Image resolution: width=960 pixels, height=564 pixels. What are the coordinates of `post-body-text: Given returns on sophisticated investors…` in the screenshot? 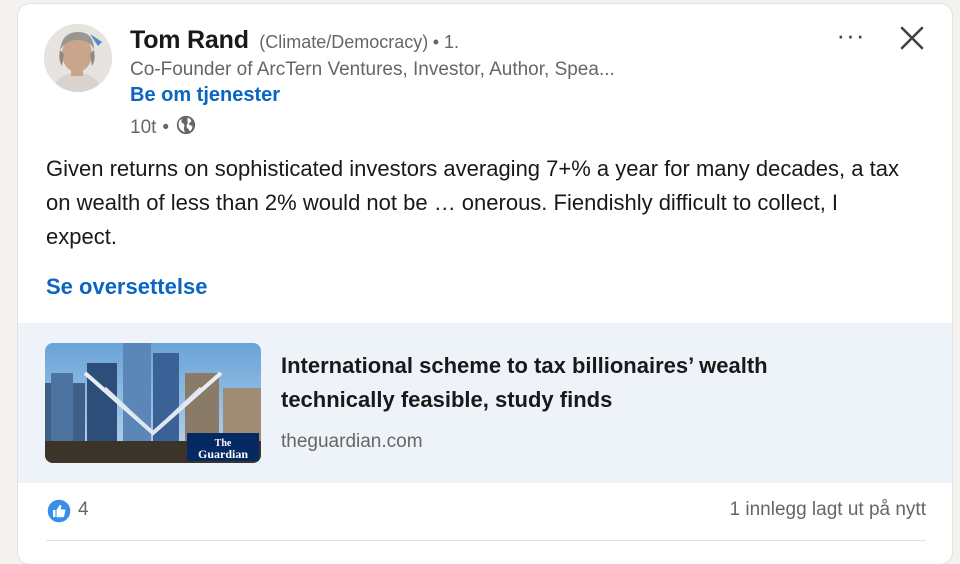 It's located at (472, 202).